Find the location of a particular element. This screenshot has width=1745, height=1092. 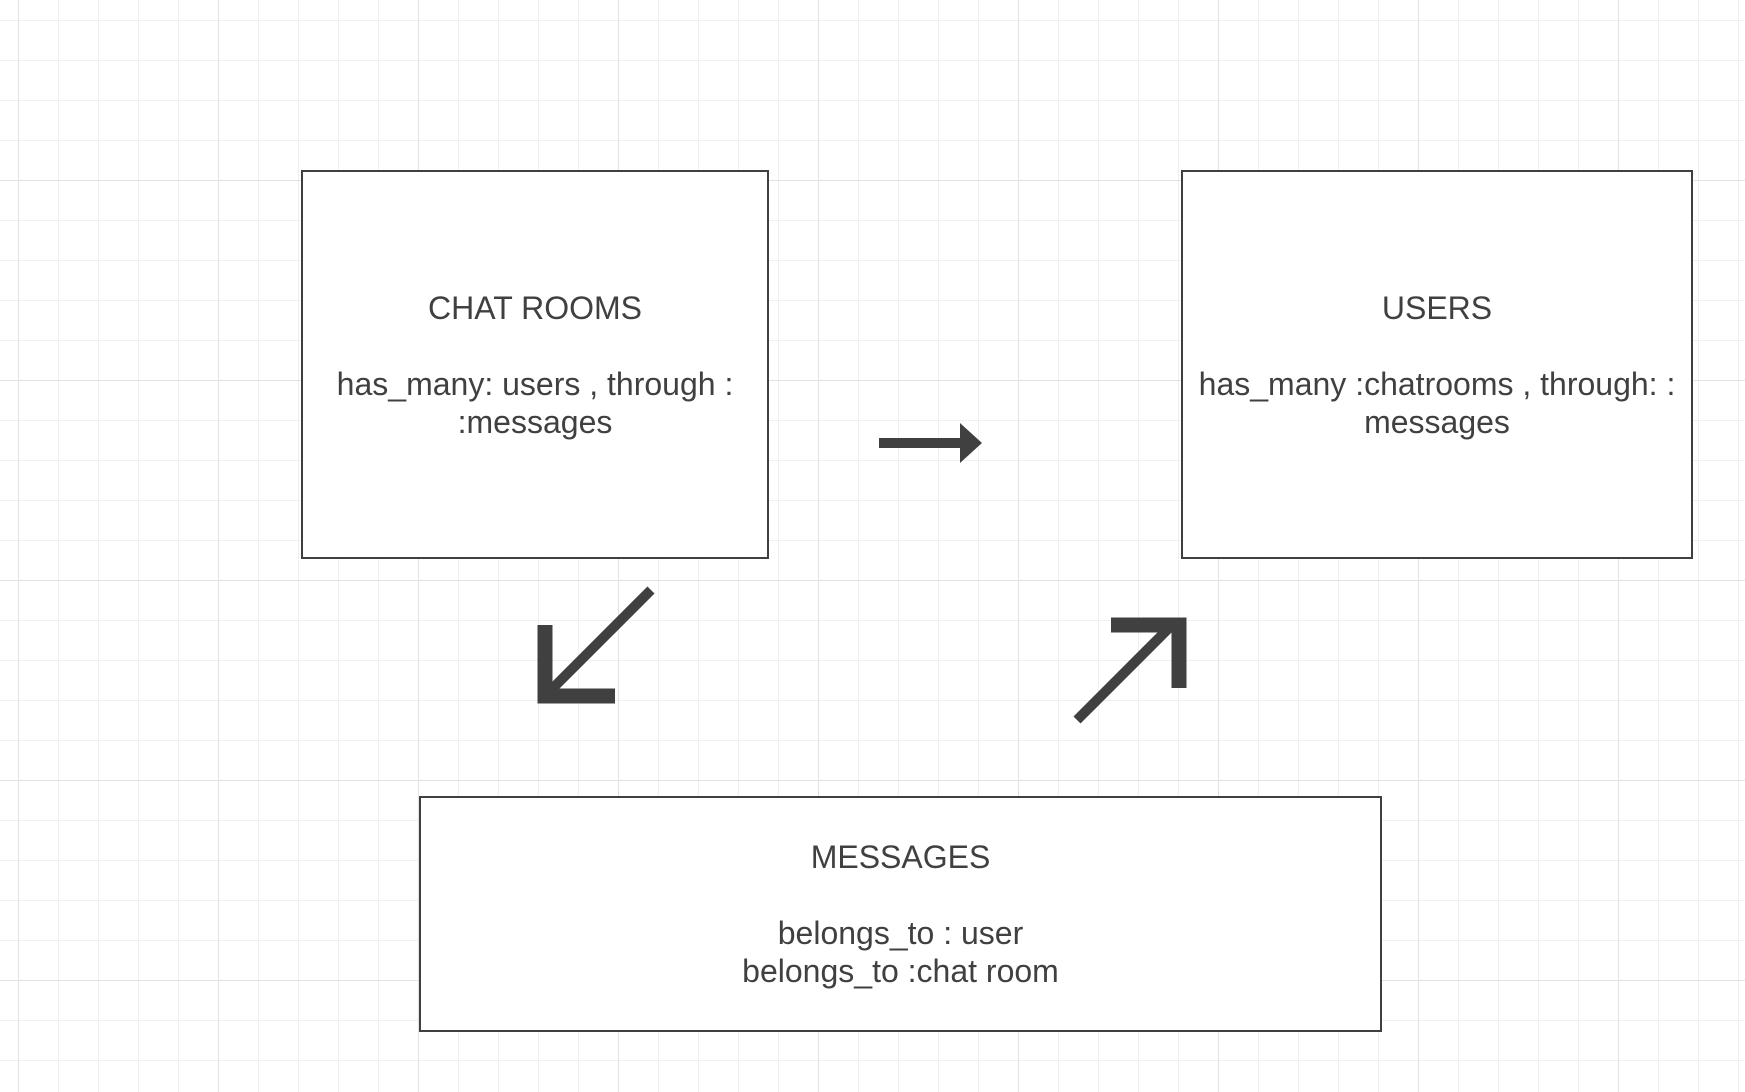

chat-rooms-to-messages-arrow is located at coordinates (595, 646).